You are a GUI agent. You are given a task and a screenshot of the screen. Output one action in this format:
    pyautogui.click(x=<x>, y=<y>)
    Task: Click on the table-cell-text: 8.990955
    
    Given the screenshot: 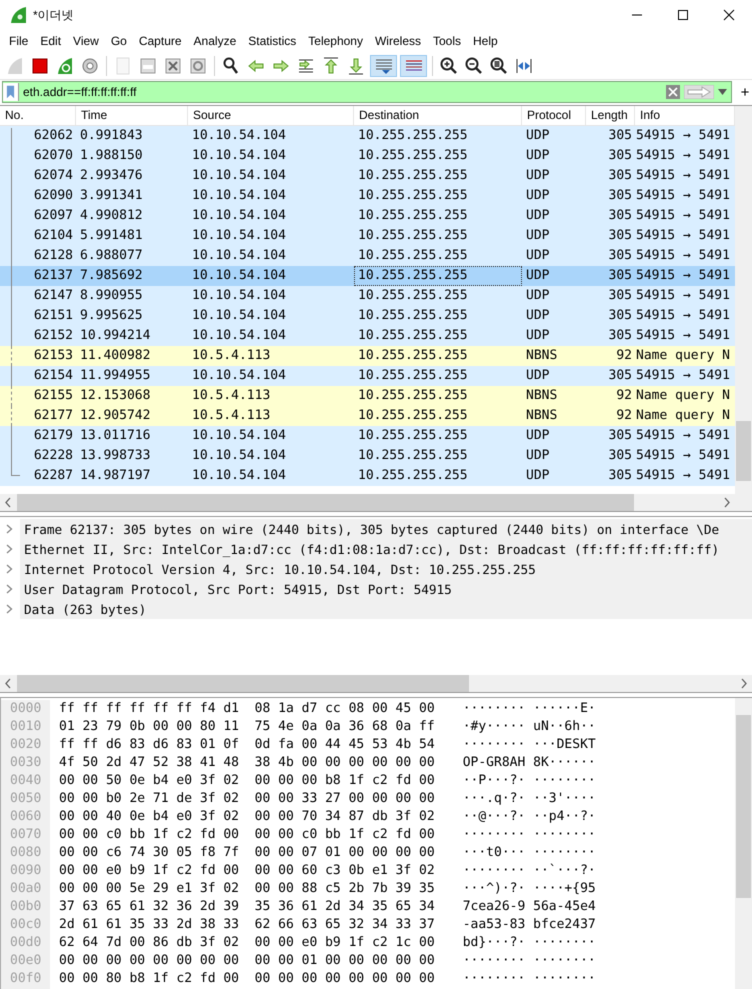 What is the action you would take?
    pyautogui.click(x=111, y=296)
    